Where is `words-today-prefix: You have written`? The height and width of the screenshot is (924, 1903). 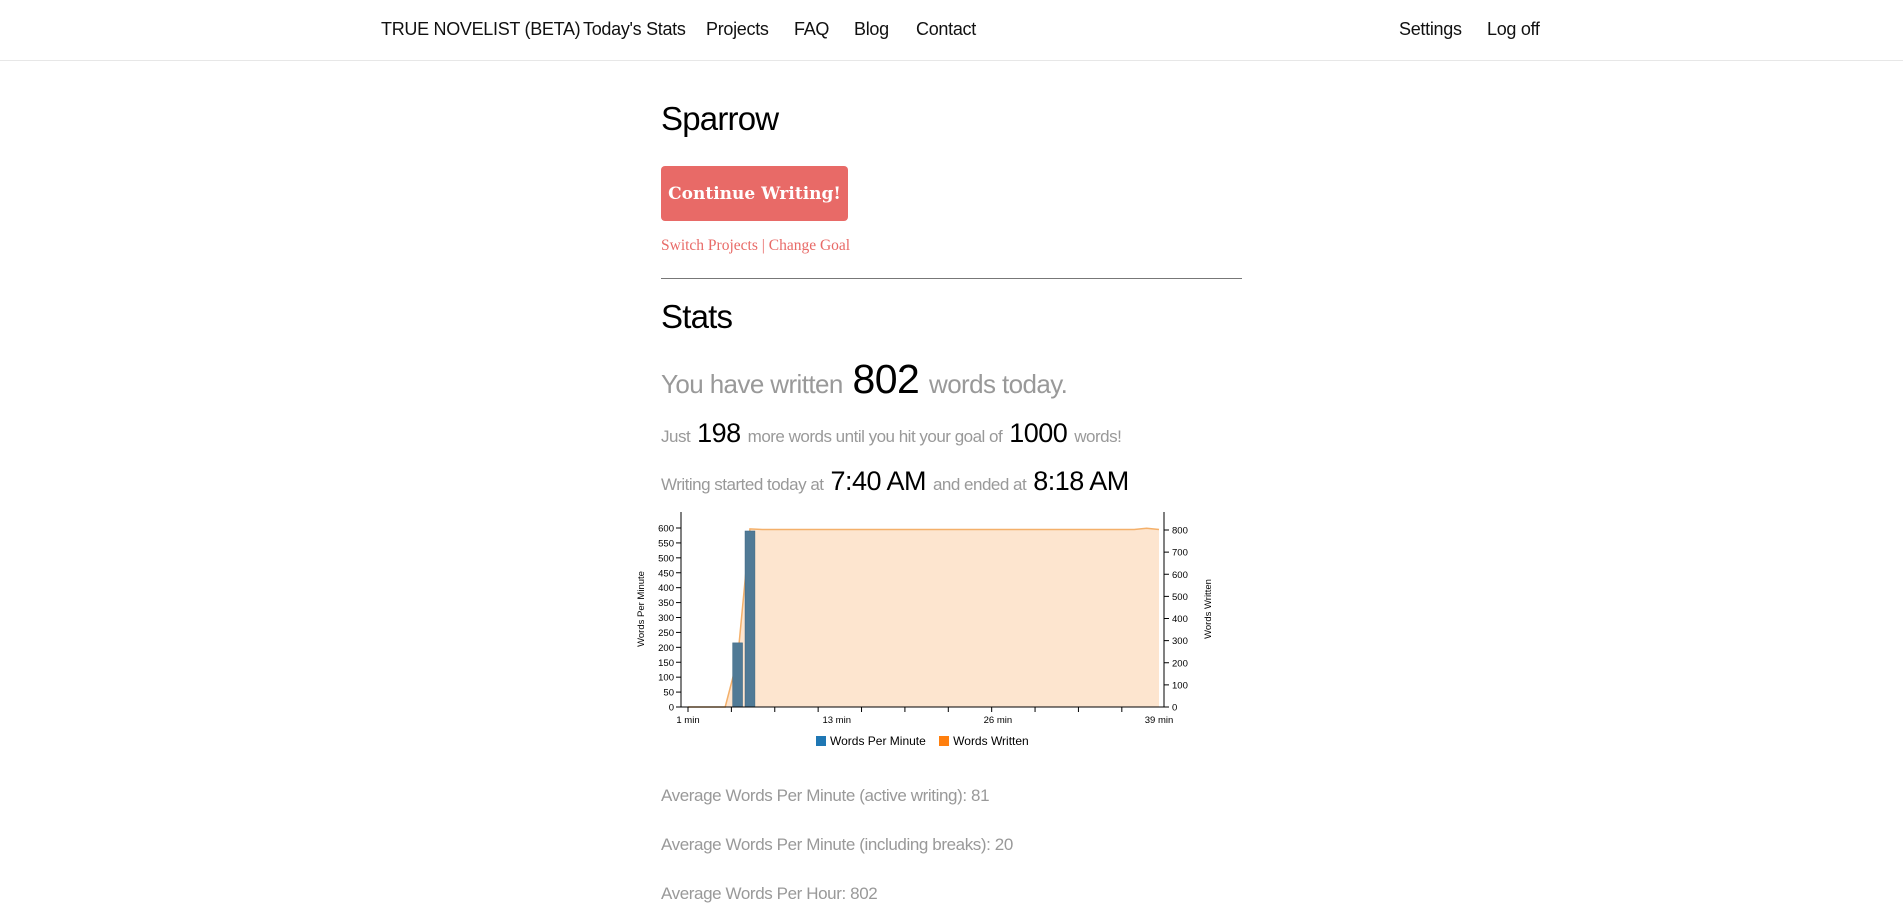
words-today-prefix: You have written is located at coordinates (752, 384).